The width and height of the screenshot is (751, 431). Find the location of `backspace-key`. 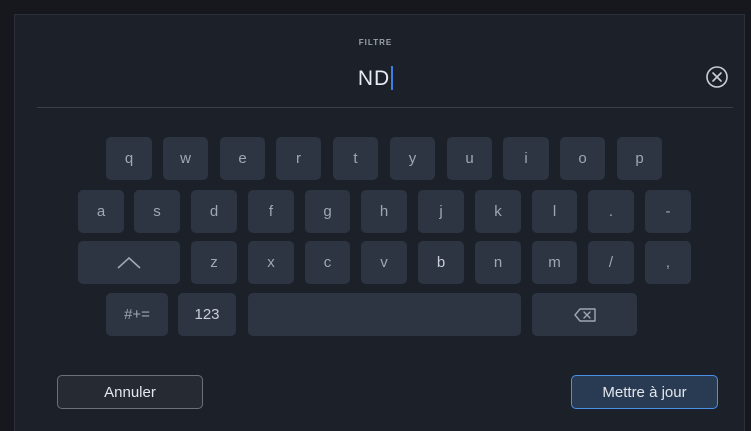

backspace-key is located at coordinates (584, 314).